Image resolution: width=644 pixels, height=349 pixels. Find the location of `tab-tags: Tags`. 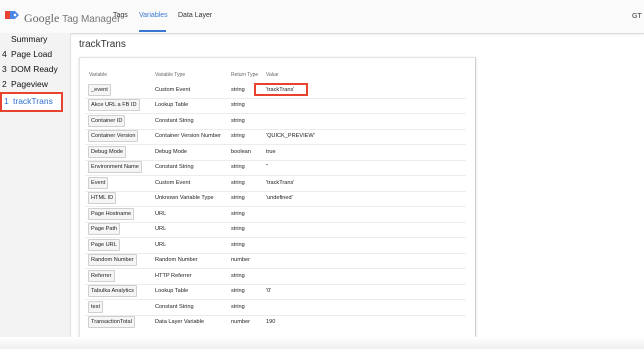

tab-tags: Tags is located at coordinates (120, 15).